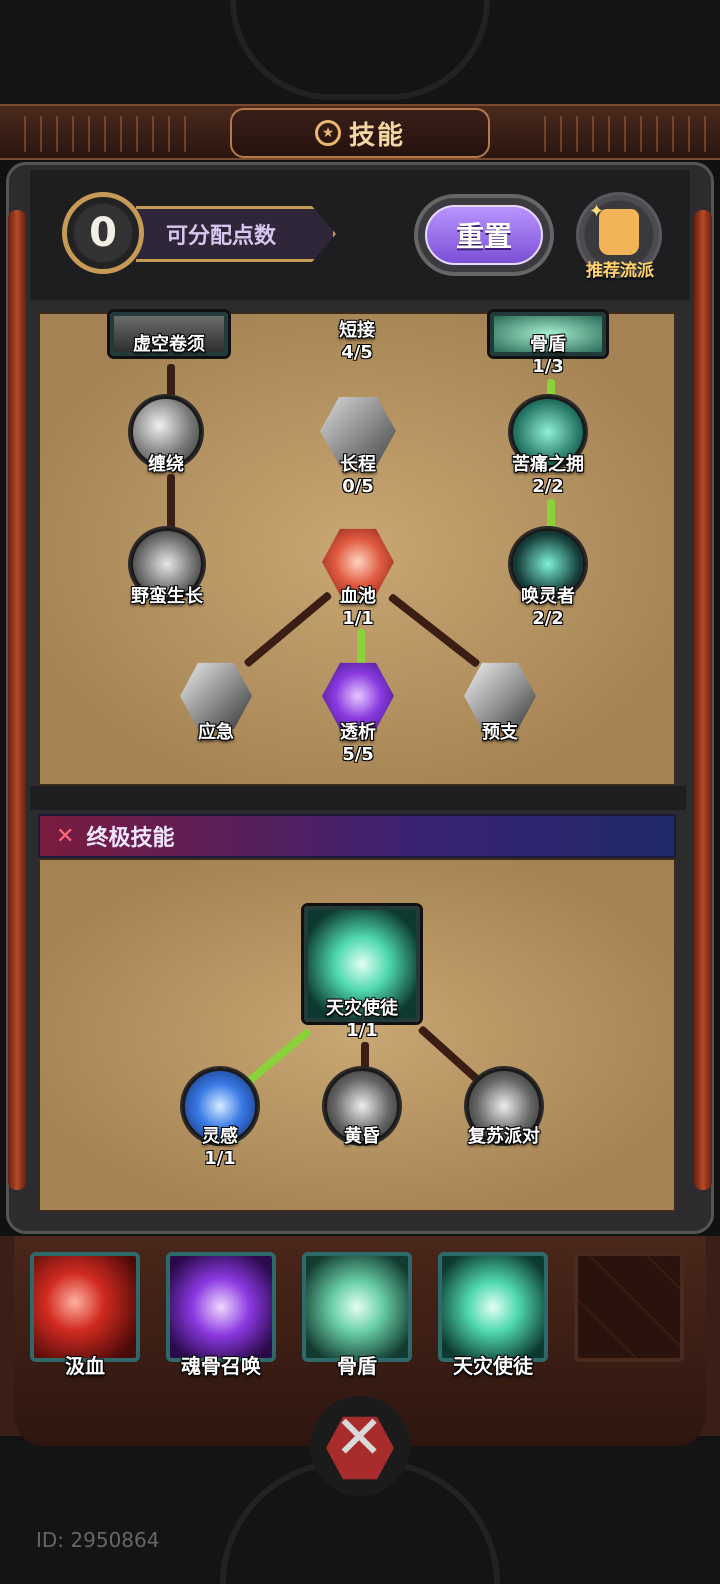 The height and width of the screenshot is (1584, 720). What do you see at coordinates (362, 1008) in the screenshot?
I see `skill-name: 天灾使徒` at bounding box center [362, 1008].